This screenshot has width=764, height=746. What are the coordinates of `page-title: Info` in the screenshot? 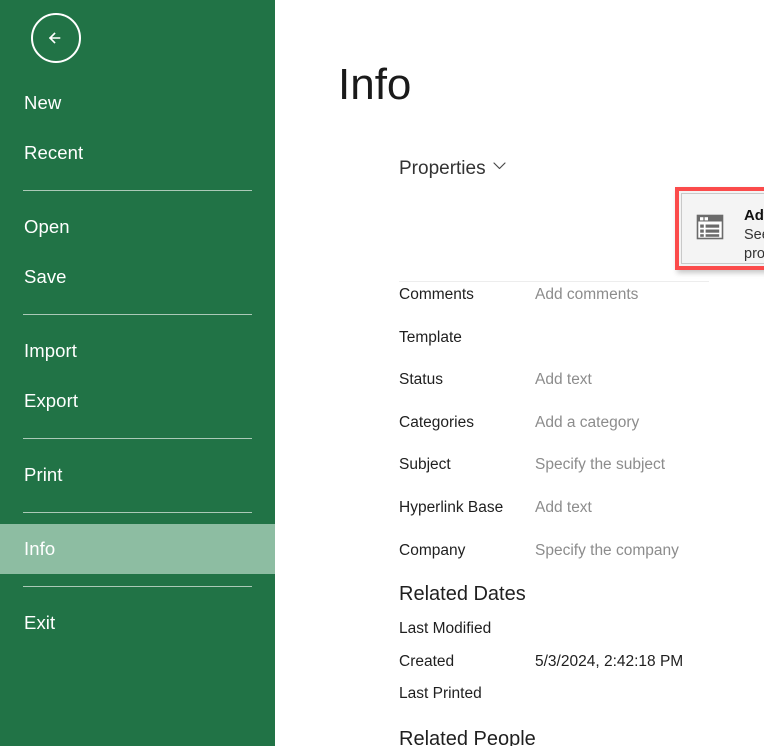 It's located at (375, 84).